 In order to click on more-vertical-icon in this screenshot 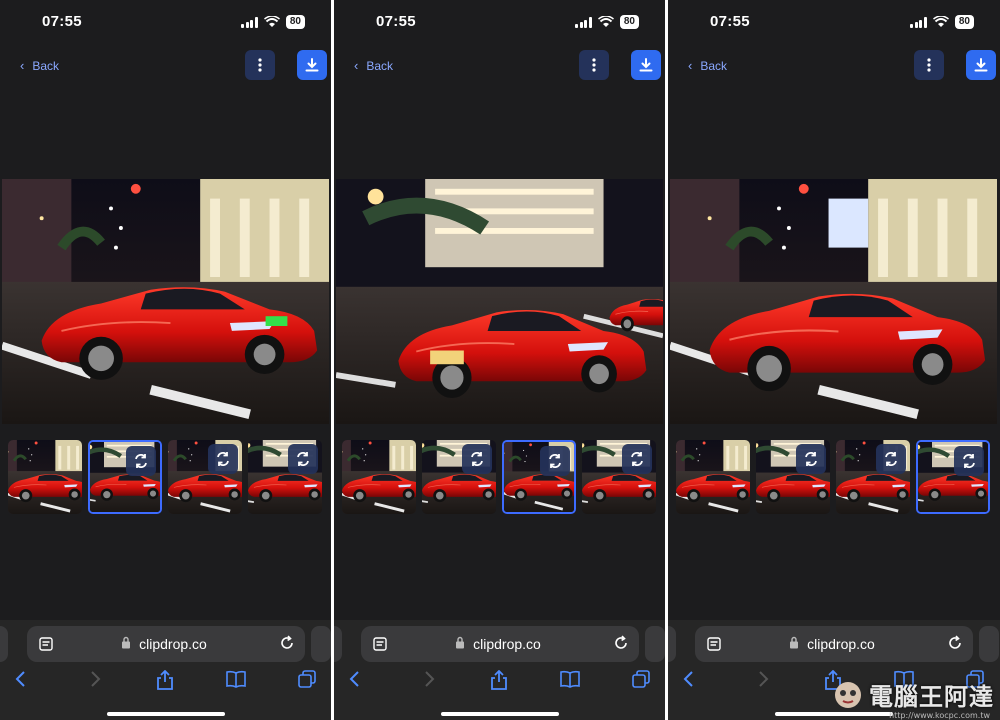, I will do `click(929, 65)`.